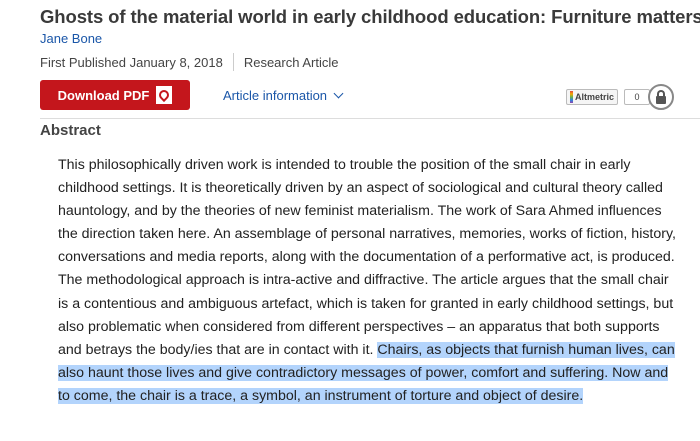 The image size is (700, 441). Describe the element at coordinates (571, 97) in the screenshot. I see `altmetric-icon` at that location.